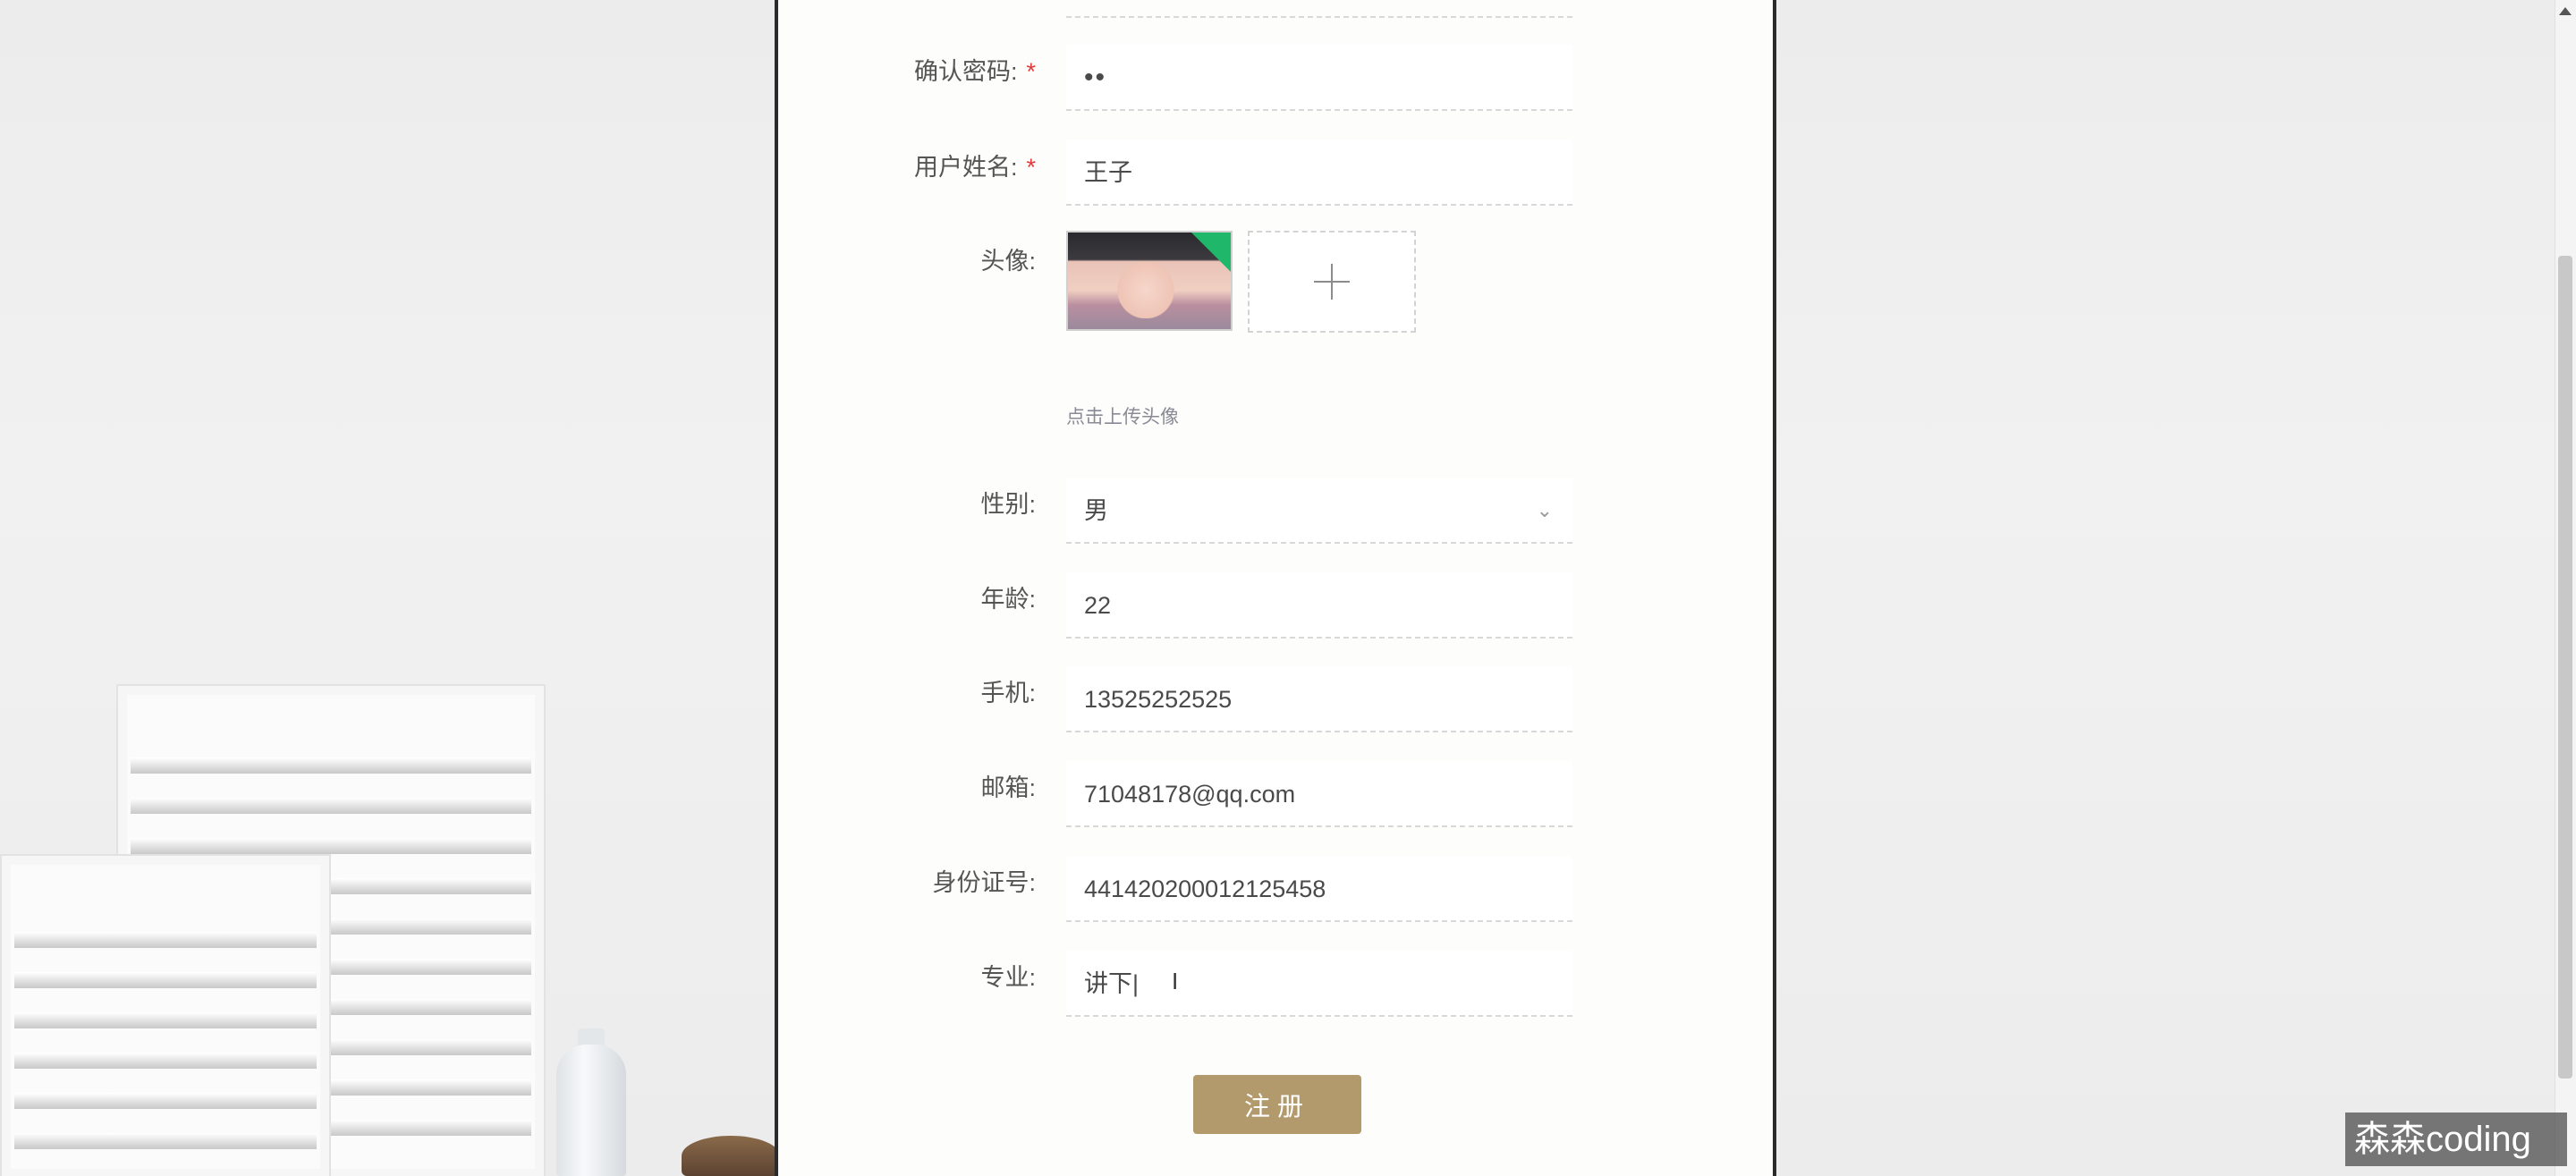  Describe the element at coordinates (1008, 693) in the screenshot. I see `phone-label: 手机:` at that location.